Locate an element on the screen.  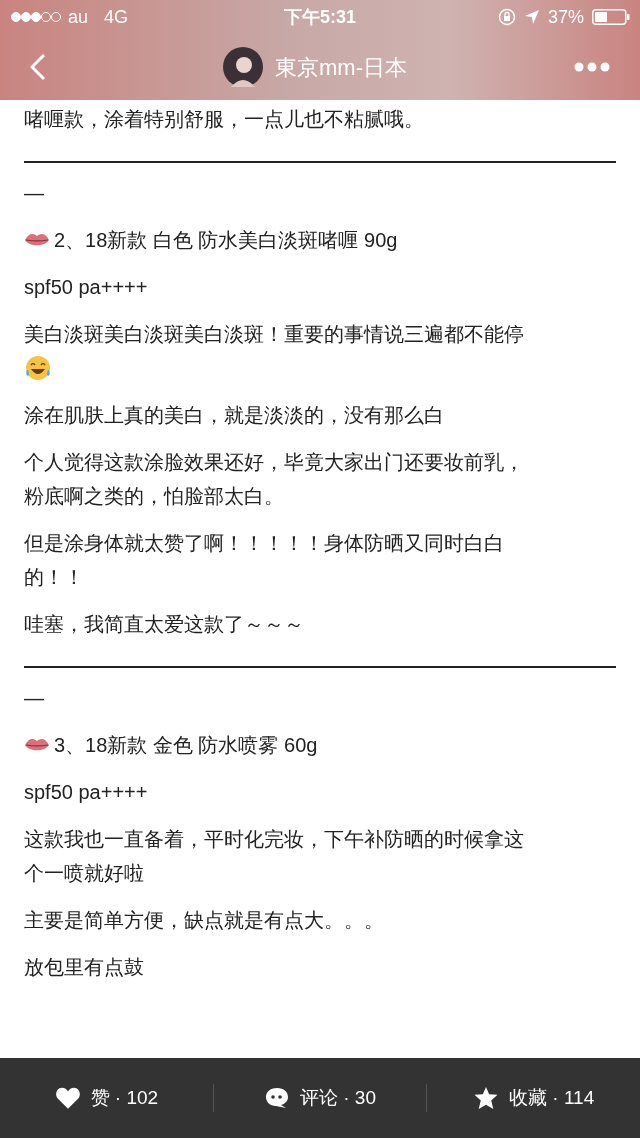
heart-icon is located at coordinates (67, 1098).